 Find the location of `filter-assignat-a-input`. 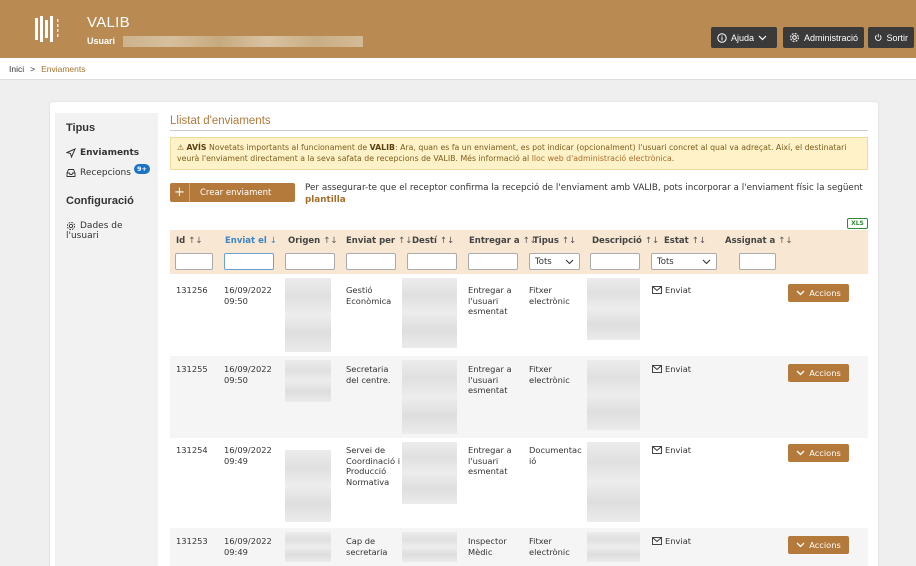

filter-assignat-a-input is located at coordinates (757, 261).